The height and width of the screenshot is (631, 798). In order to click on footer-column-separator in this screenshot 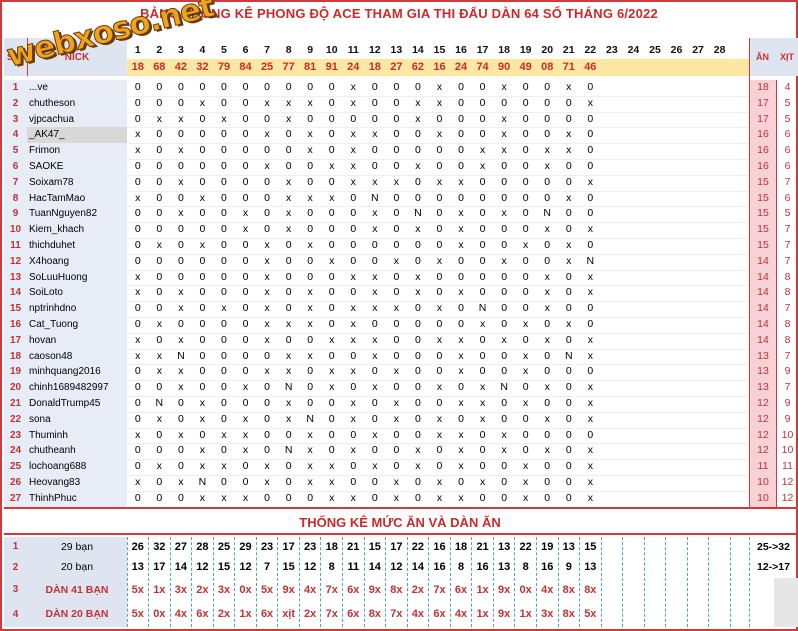, I will do `click(170, 582)`.